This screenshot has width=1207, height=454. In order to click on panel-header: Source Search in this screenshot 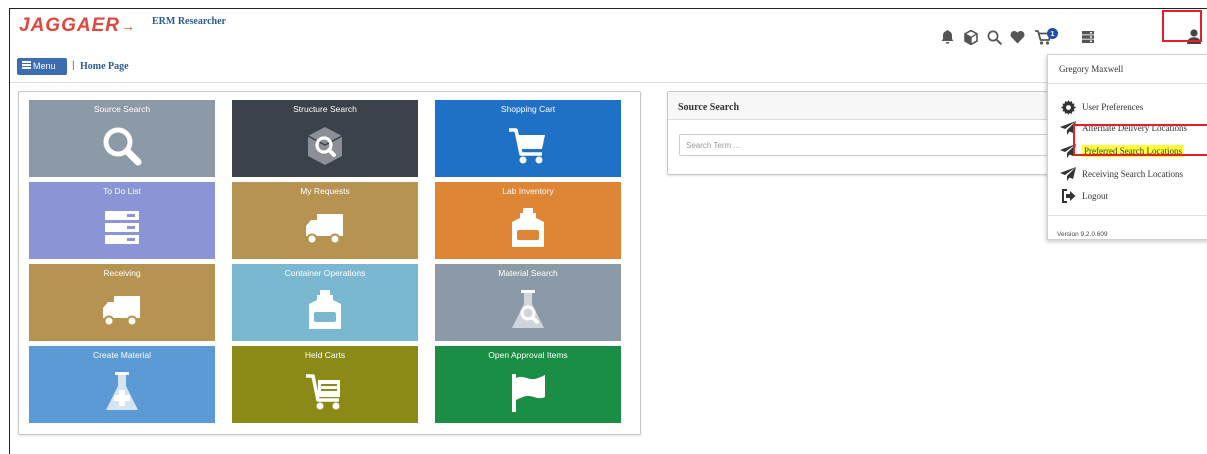, I will do `click(867, 106)`.